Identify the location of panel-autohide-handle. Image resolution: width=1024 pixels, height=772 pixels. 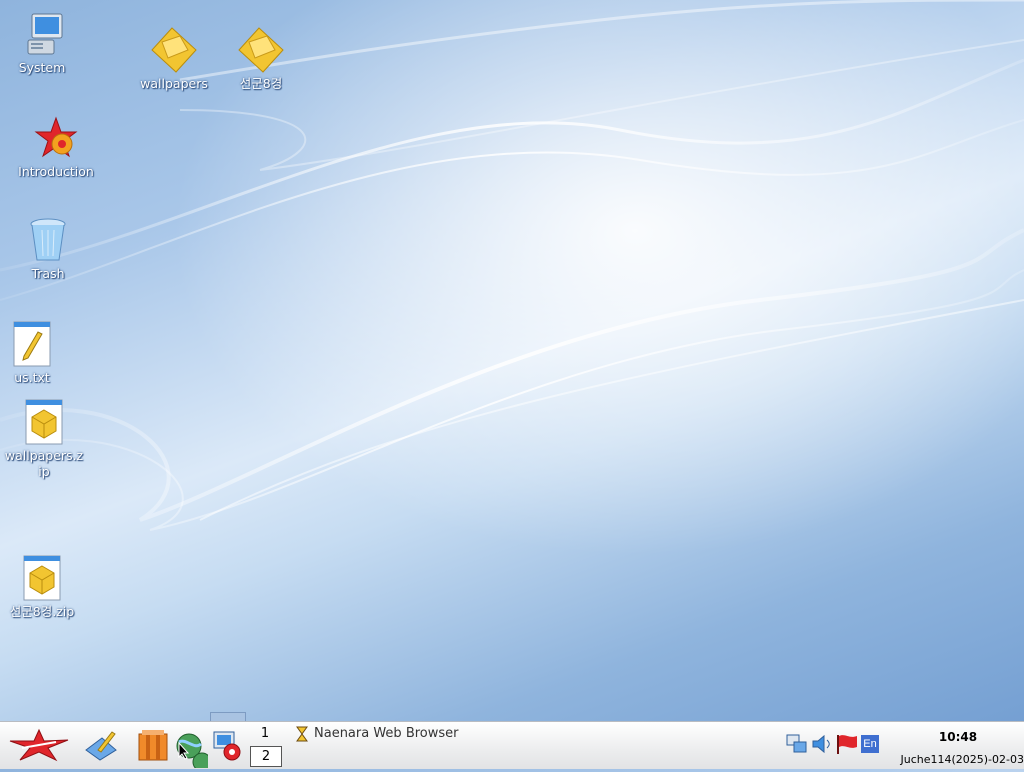
(228, 716).